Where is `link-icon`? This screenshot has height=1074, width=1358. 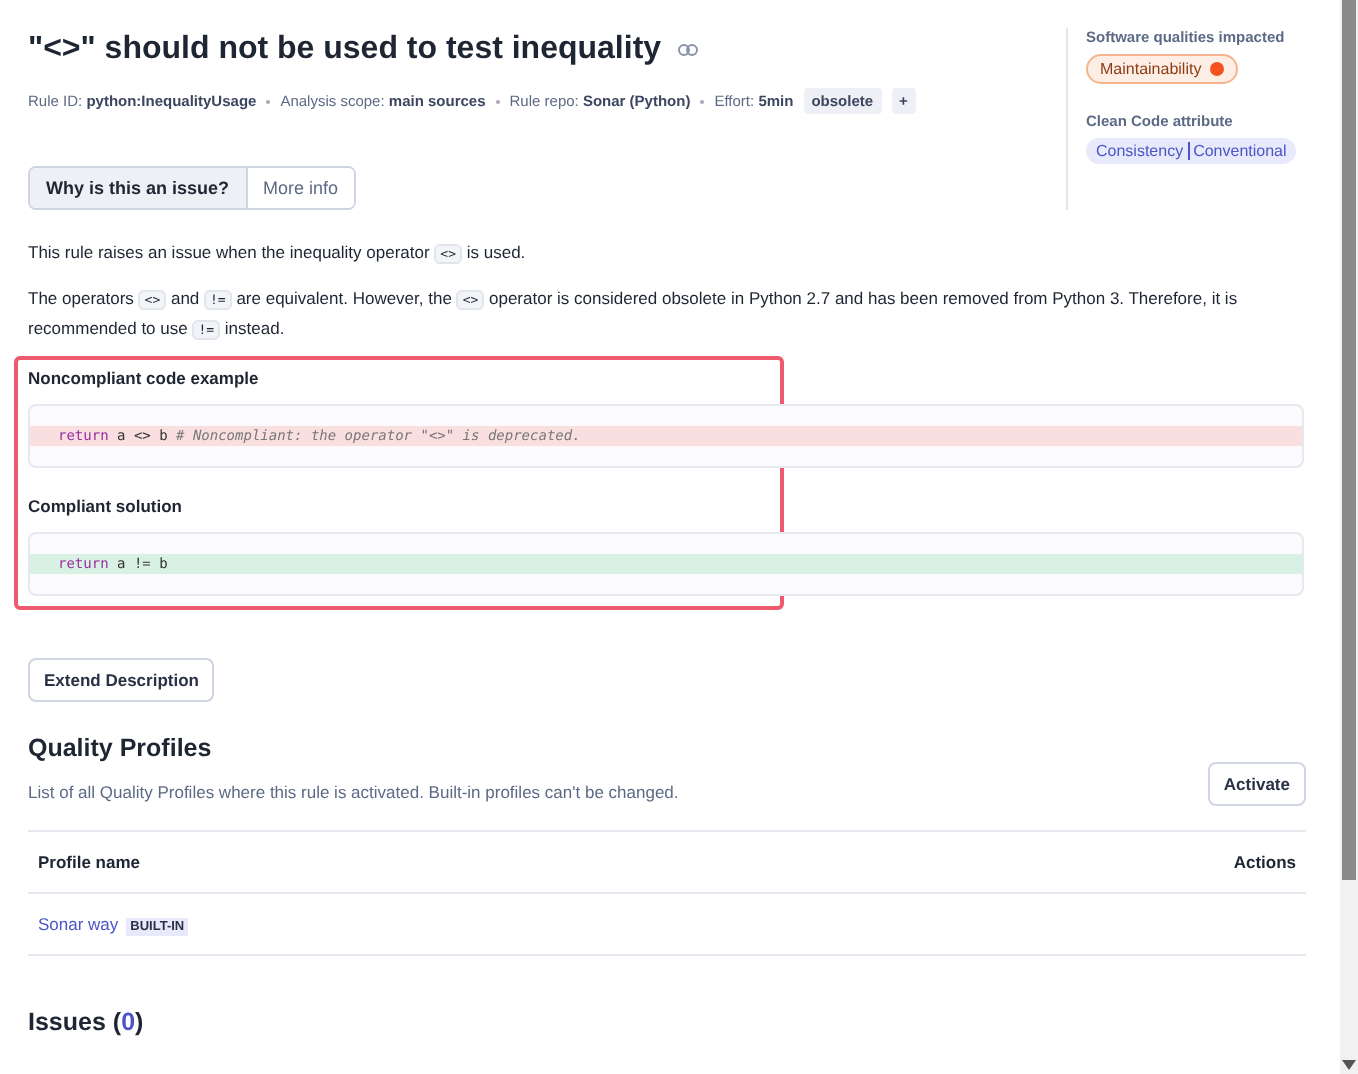
link-icon is located at coordinates (687, 50).